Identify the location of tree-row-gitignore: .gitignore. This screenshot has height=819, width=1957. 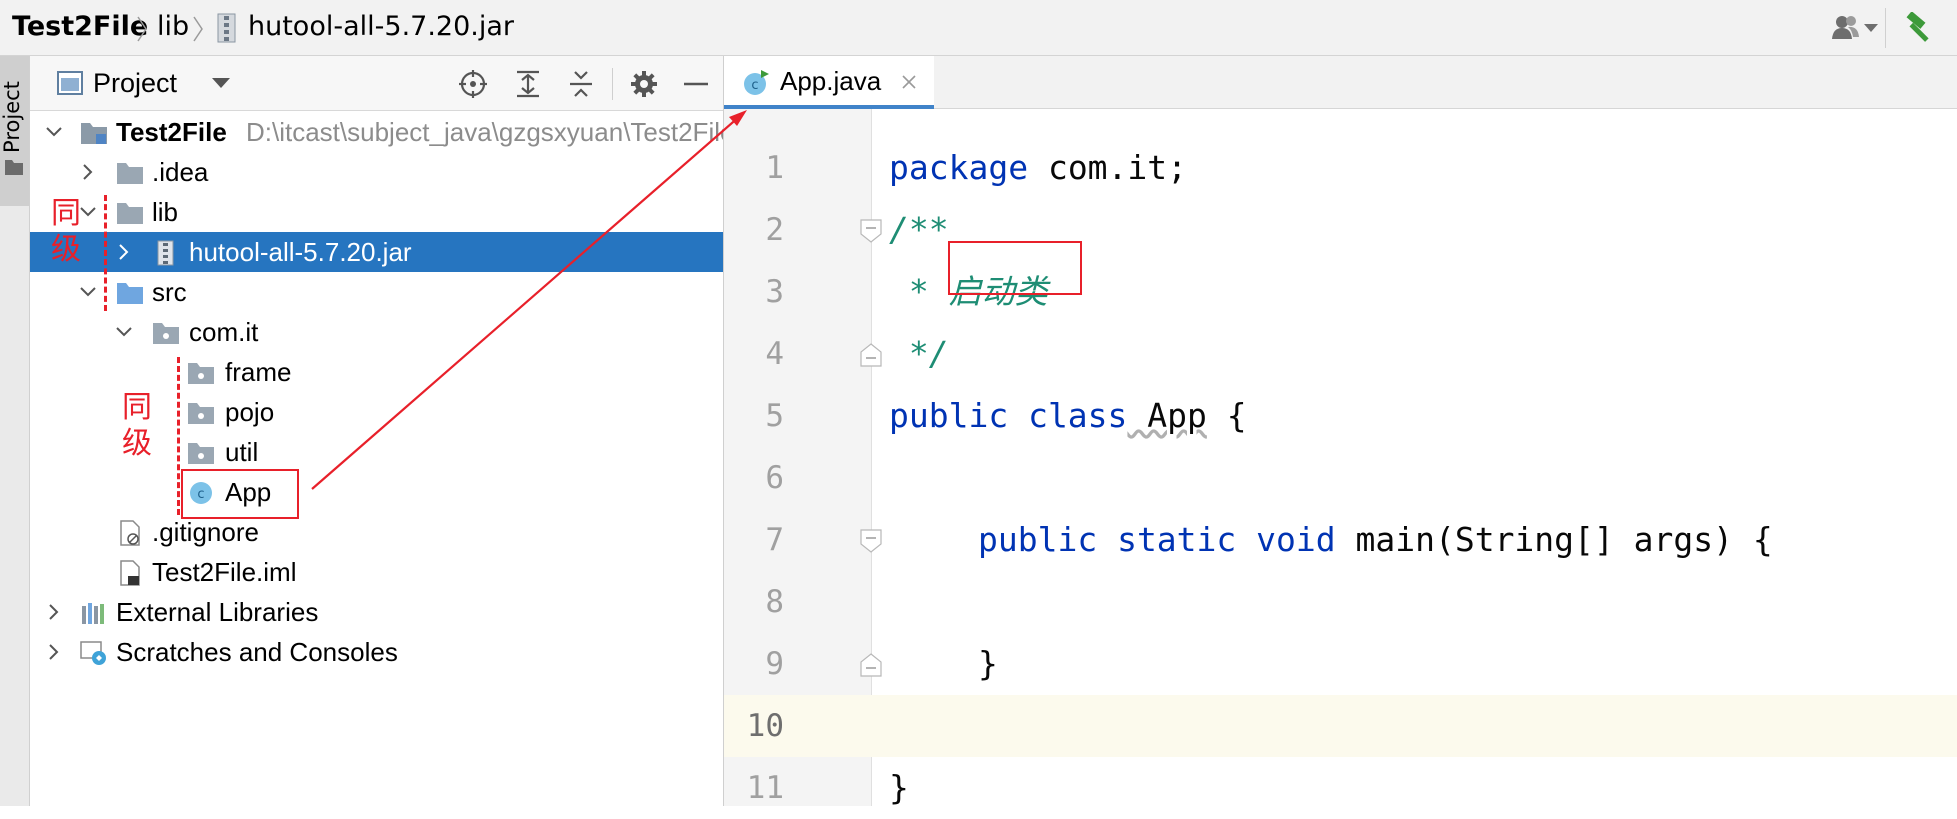
(376, 532).